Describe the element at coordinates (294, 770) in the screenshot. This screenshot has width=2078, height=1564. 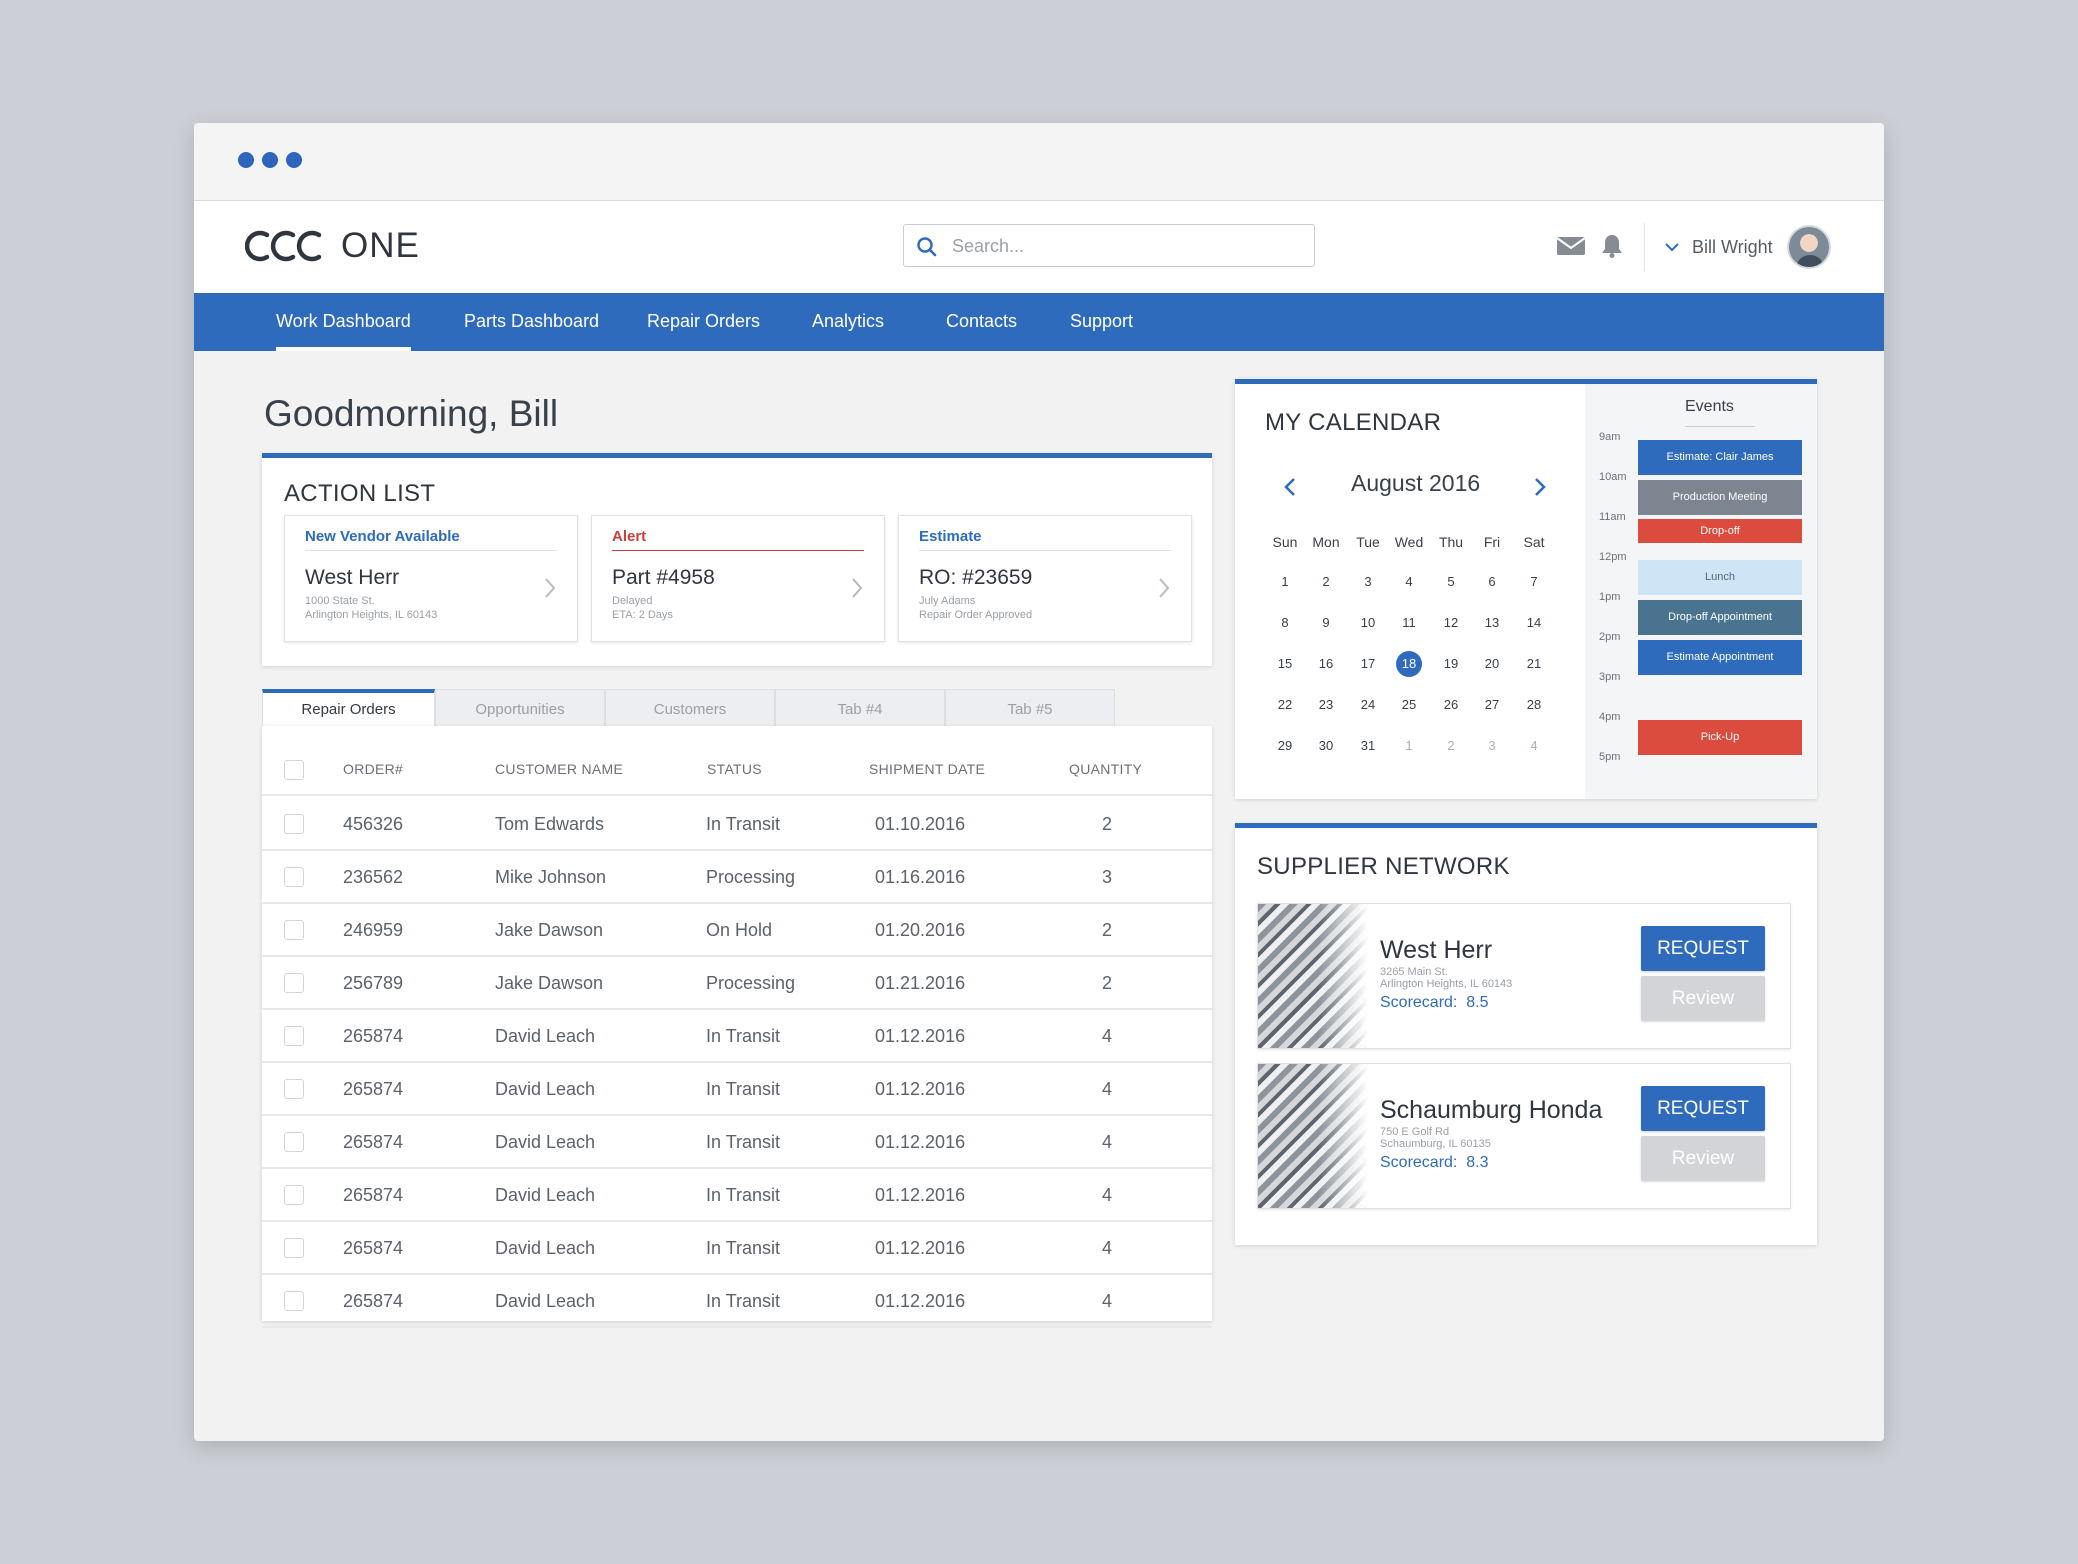
I see `select-all-checkbox` at that location.